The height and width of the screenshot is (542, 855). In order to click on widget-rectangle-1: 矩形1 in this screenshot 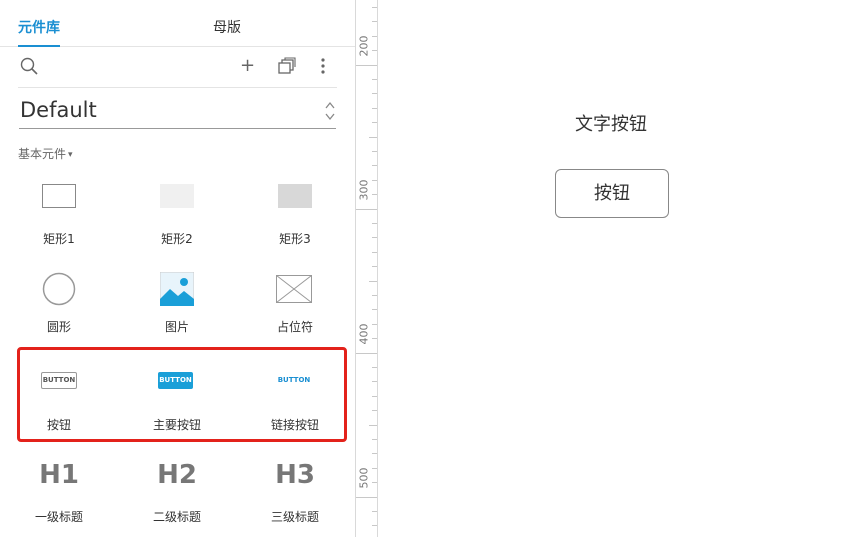, I will do `click(59, 224)`.